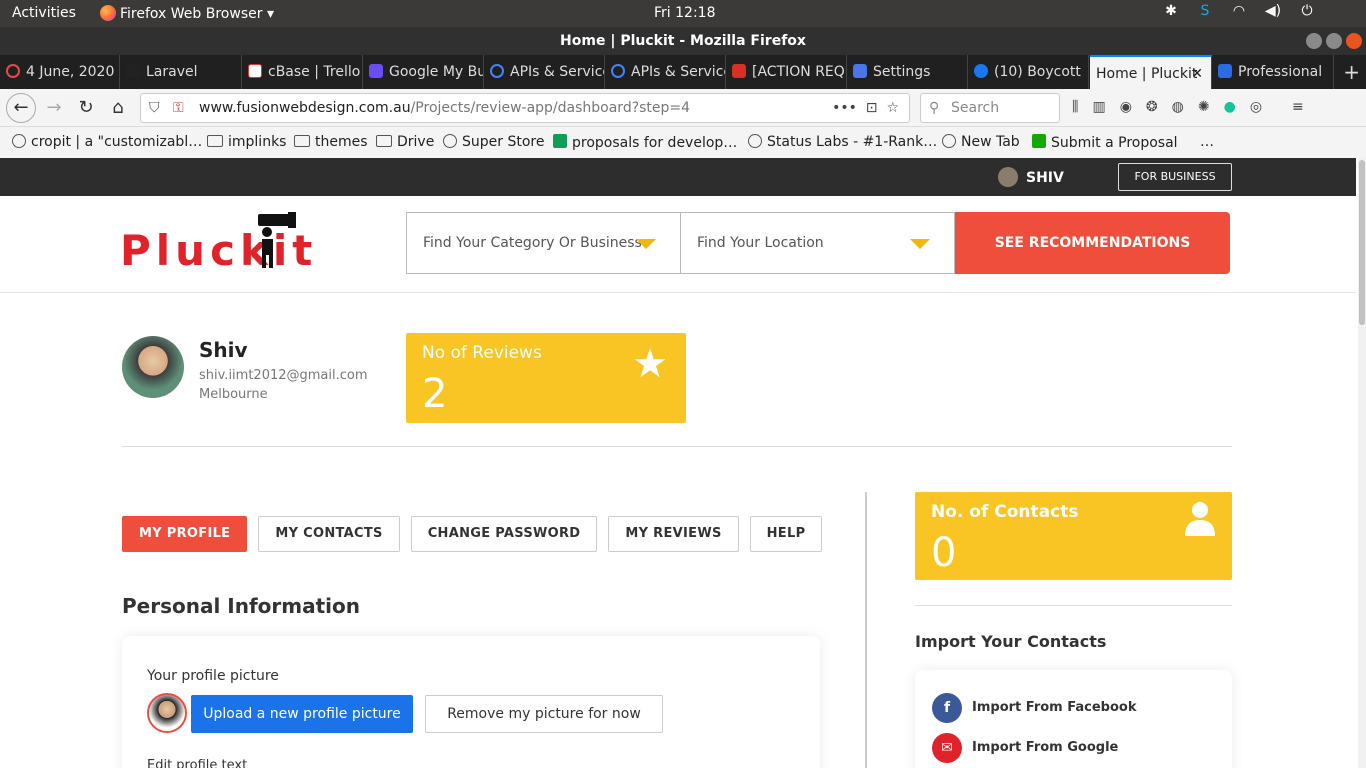  What do you see at coordinates (1362, 463) in the screenshot?
I see `page-scrollbar` at bounding box center [1362, 463].